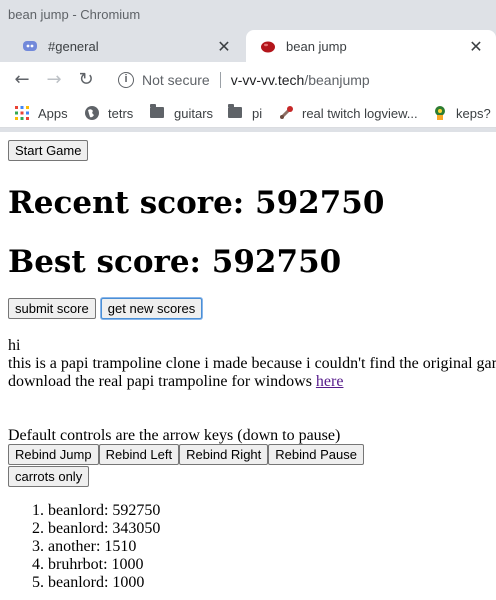 Image resolution: width=496 pixels, height=600 pixels. What do you see at coordinates (74, 14) in the screenshot?
I see `window-title: bean jump - Chromium` at bounding box center [74, 14].